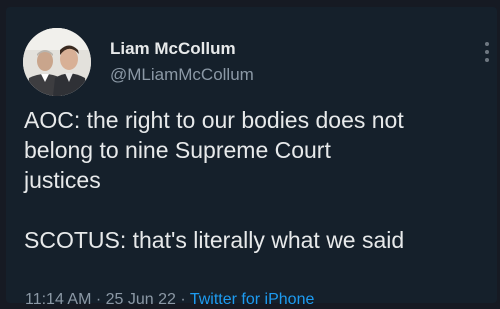 This screenshot has height=309, width=500. I want to click on avatar-photo-icon, so click(57, 62).